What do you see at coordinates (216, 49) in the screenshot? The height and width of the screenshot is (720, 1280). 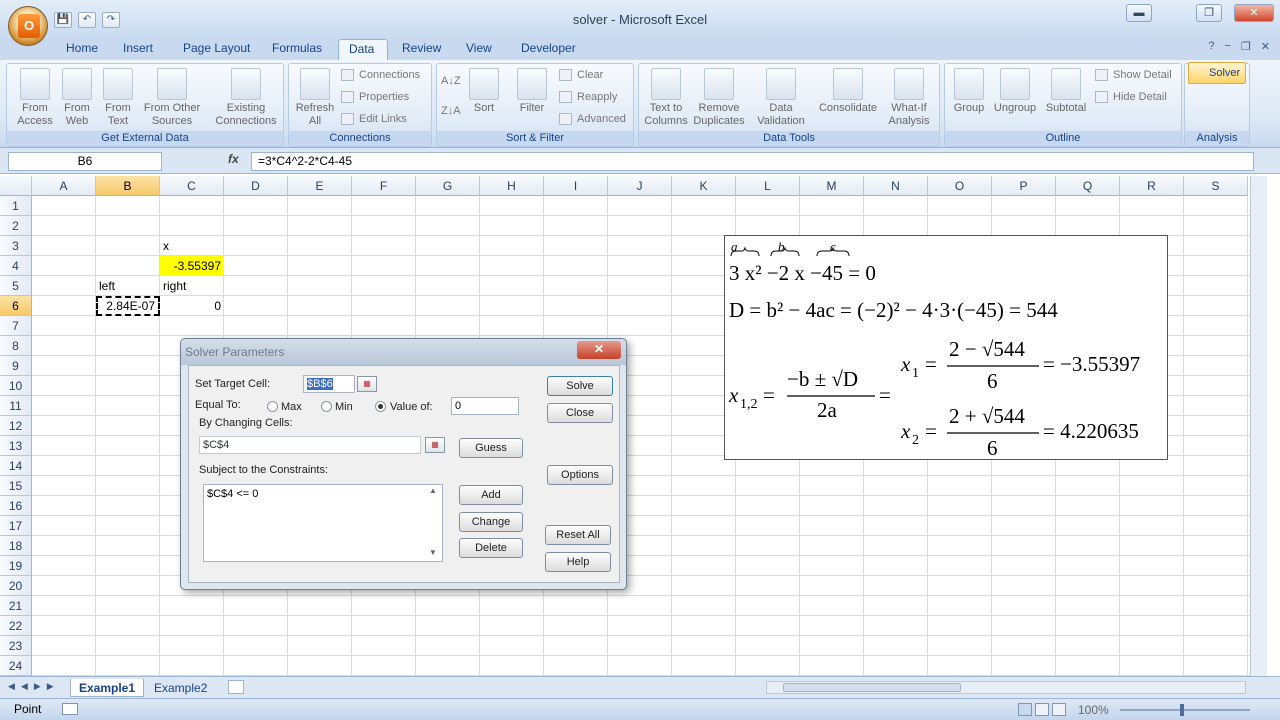 I see `tab-page-layout: Page Layout` at bounding box center [216, 49].